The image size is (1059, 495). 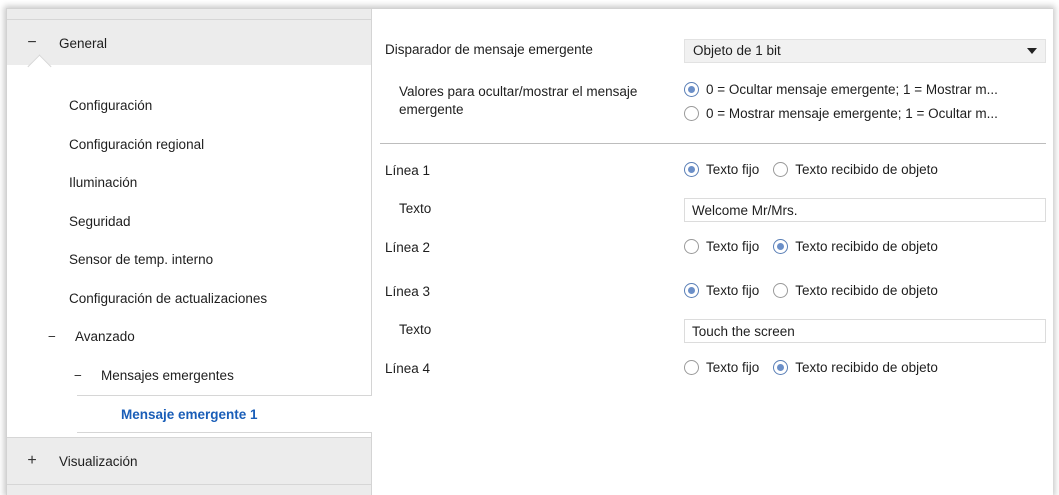 I want to click on divider, so click(x=713, y=143).